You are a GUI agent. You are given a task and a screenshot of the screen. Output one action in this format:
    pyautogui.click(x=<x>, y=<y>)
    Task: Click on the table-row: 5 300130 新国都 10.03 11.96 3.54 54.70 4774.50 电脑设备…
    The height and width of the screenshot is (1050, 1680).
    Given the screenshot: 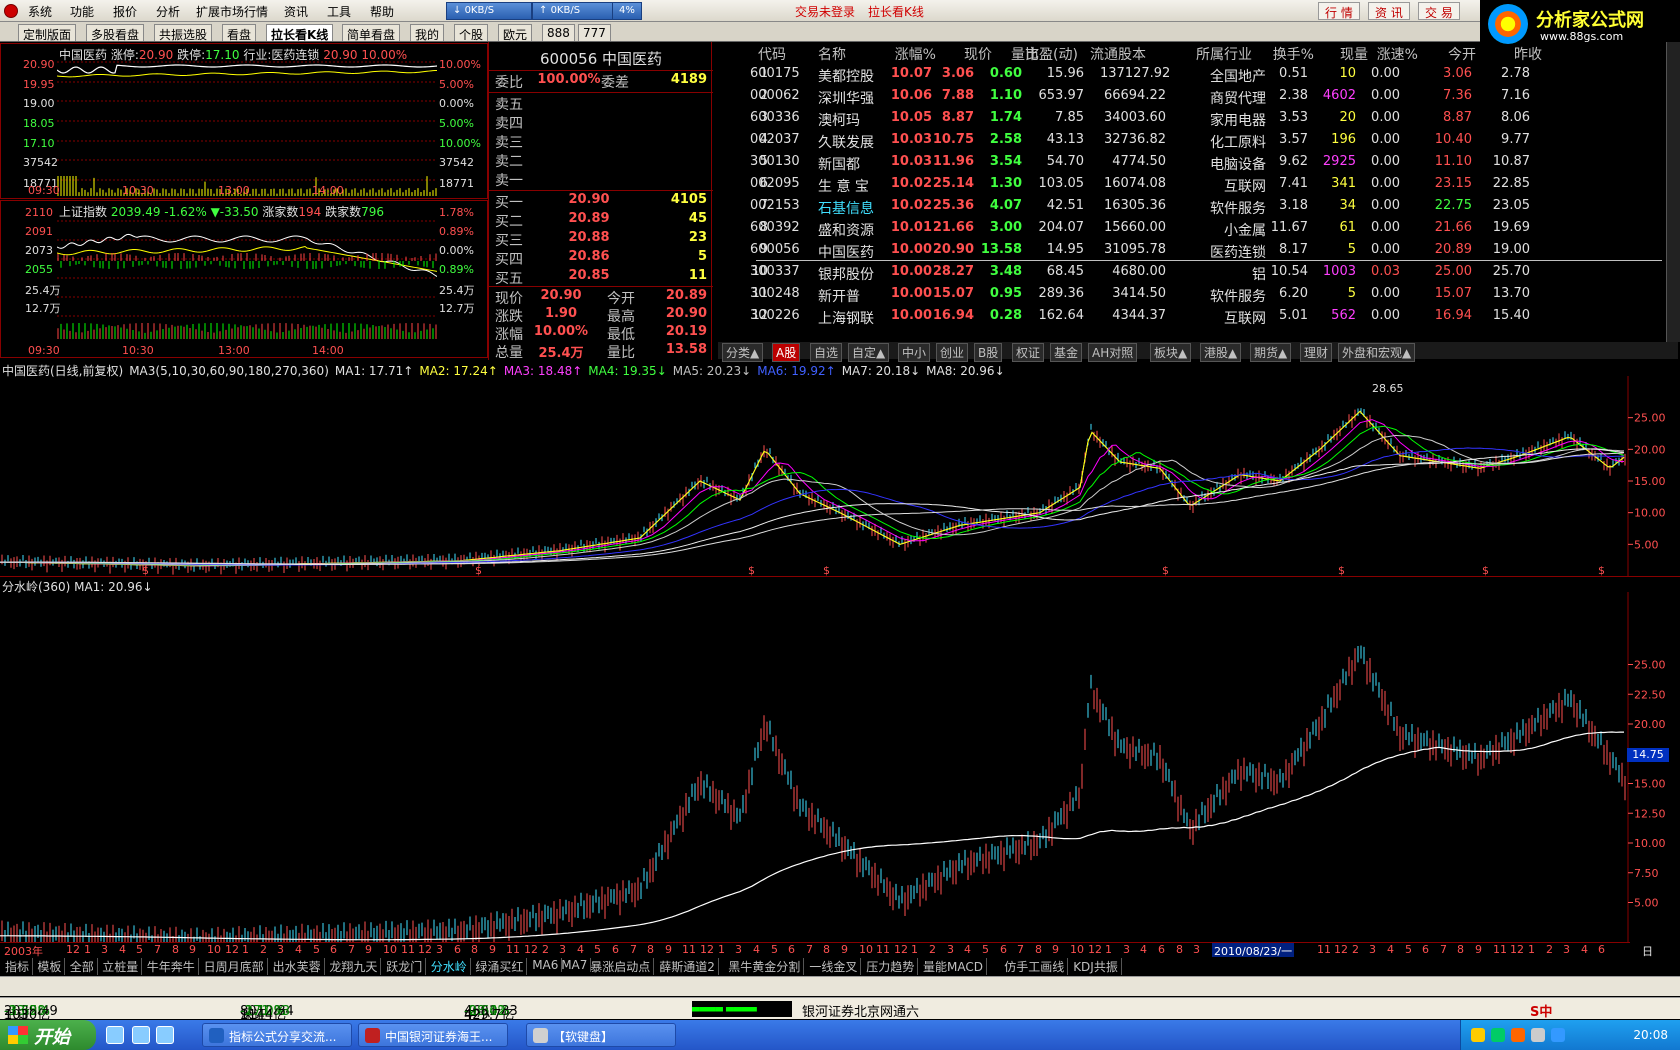 What is the action you would take?
    pyautogui.click(x=1196, y=163)
    